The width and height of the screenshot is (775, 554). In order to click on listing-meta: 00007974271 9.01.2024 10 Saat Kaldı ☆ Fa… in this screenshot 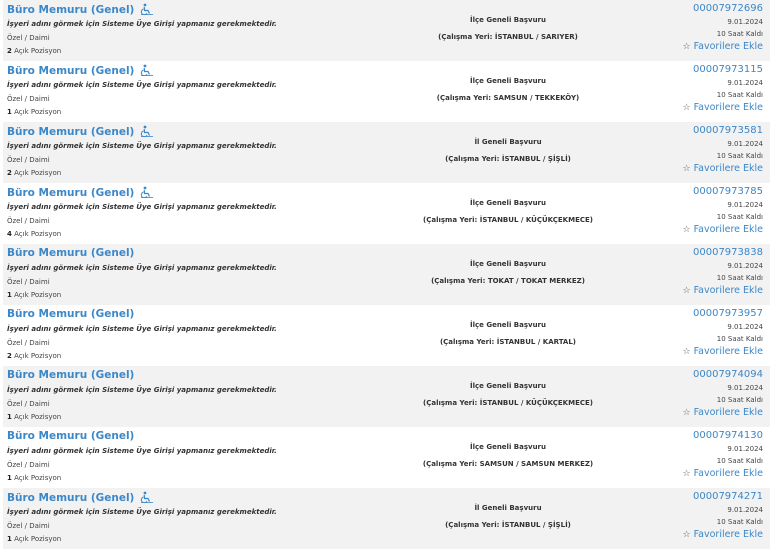, I will do `click(722, 516)`.